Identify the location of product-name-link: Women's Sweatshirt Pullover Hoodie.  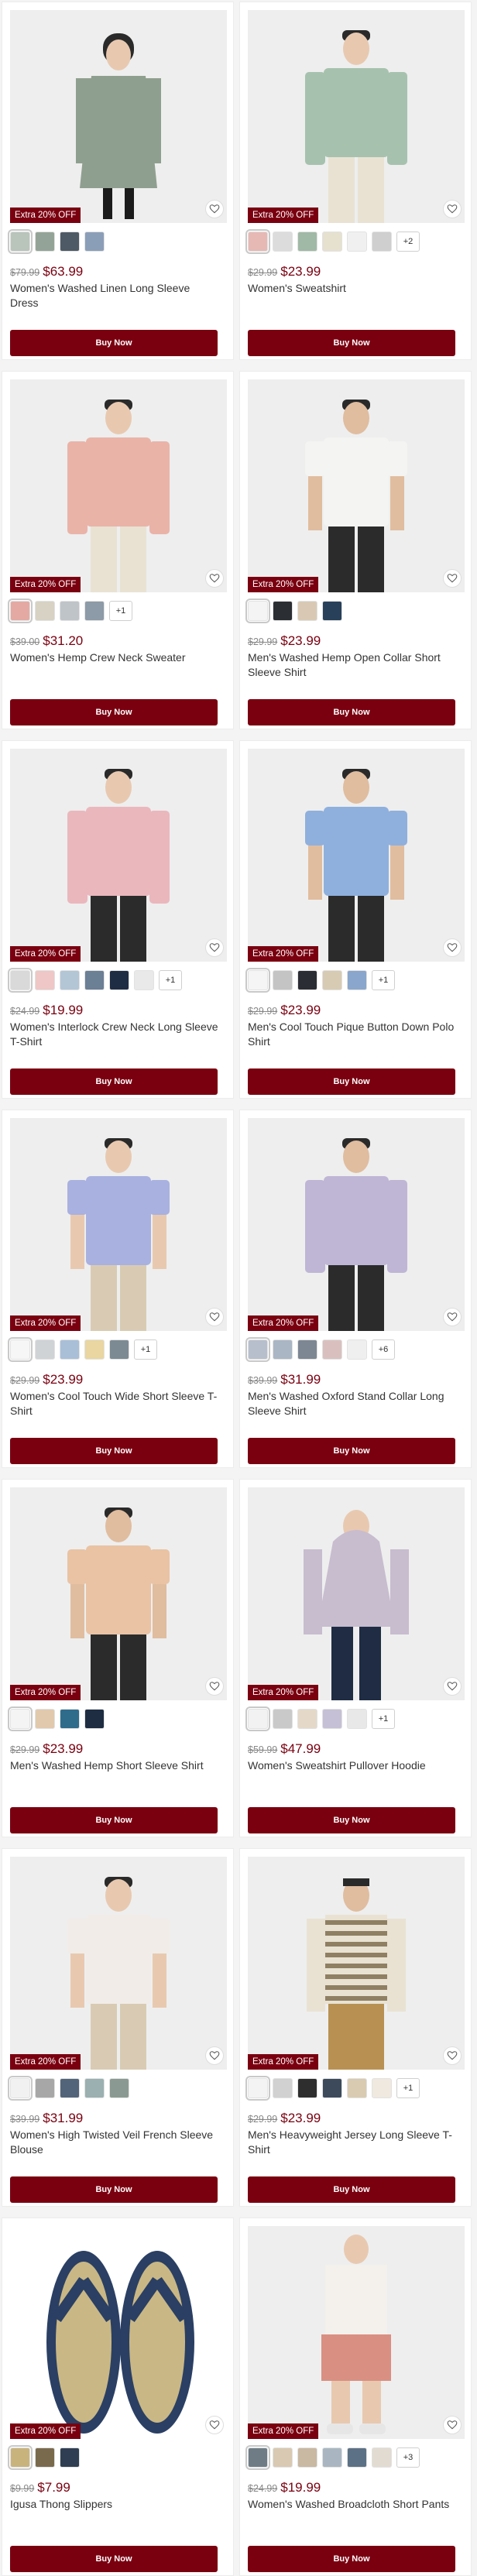
(353, 1765).